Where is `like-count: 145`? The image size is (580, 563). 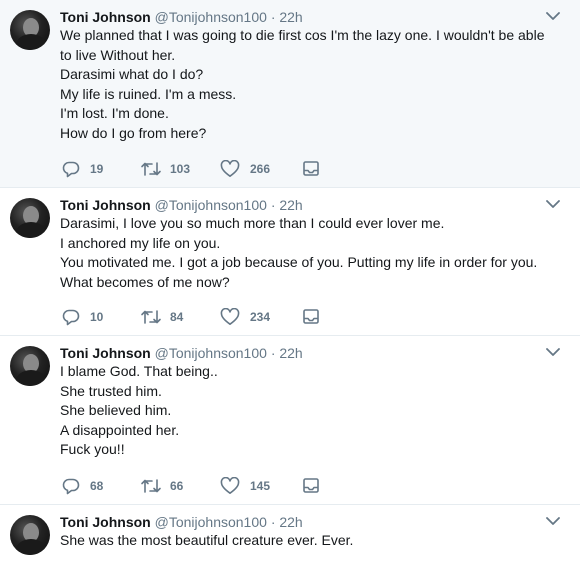 like-count: 145 is located at coordinates (260, 486).